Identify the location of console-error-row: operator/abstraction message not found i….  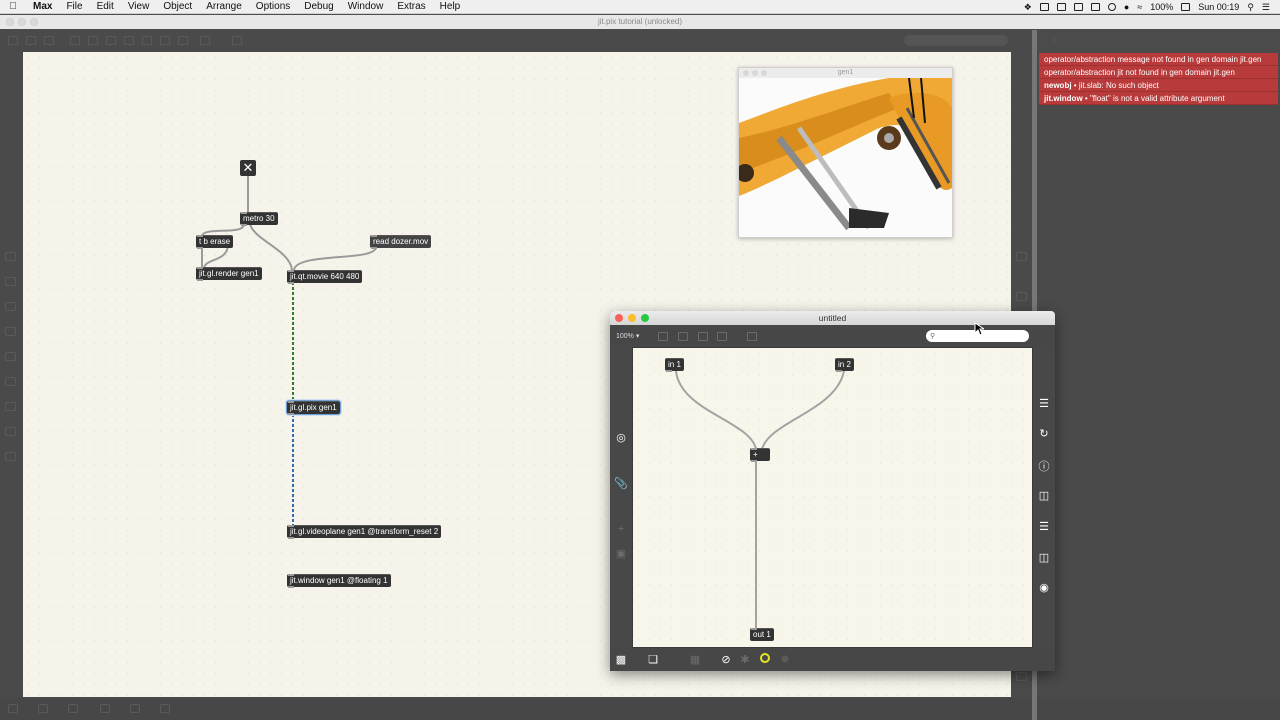
(1158, 59).